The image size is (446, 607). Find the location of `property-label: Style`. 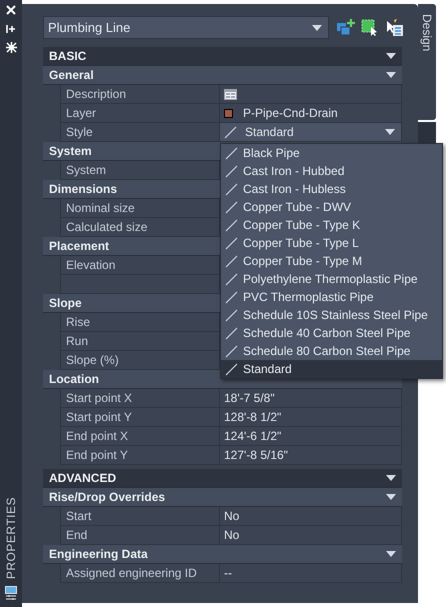

property-label: Style is located at coordinates (140, 132).